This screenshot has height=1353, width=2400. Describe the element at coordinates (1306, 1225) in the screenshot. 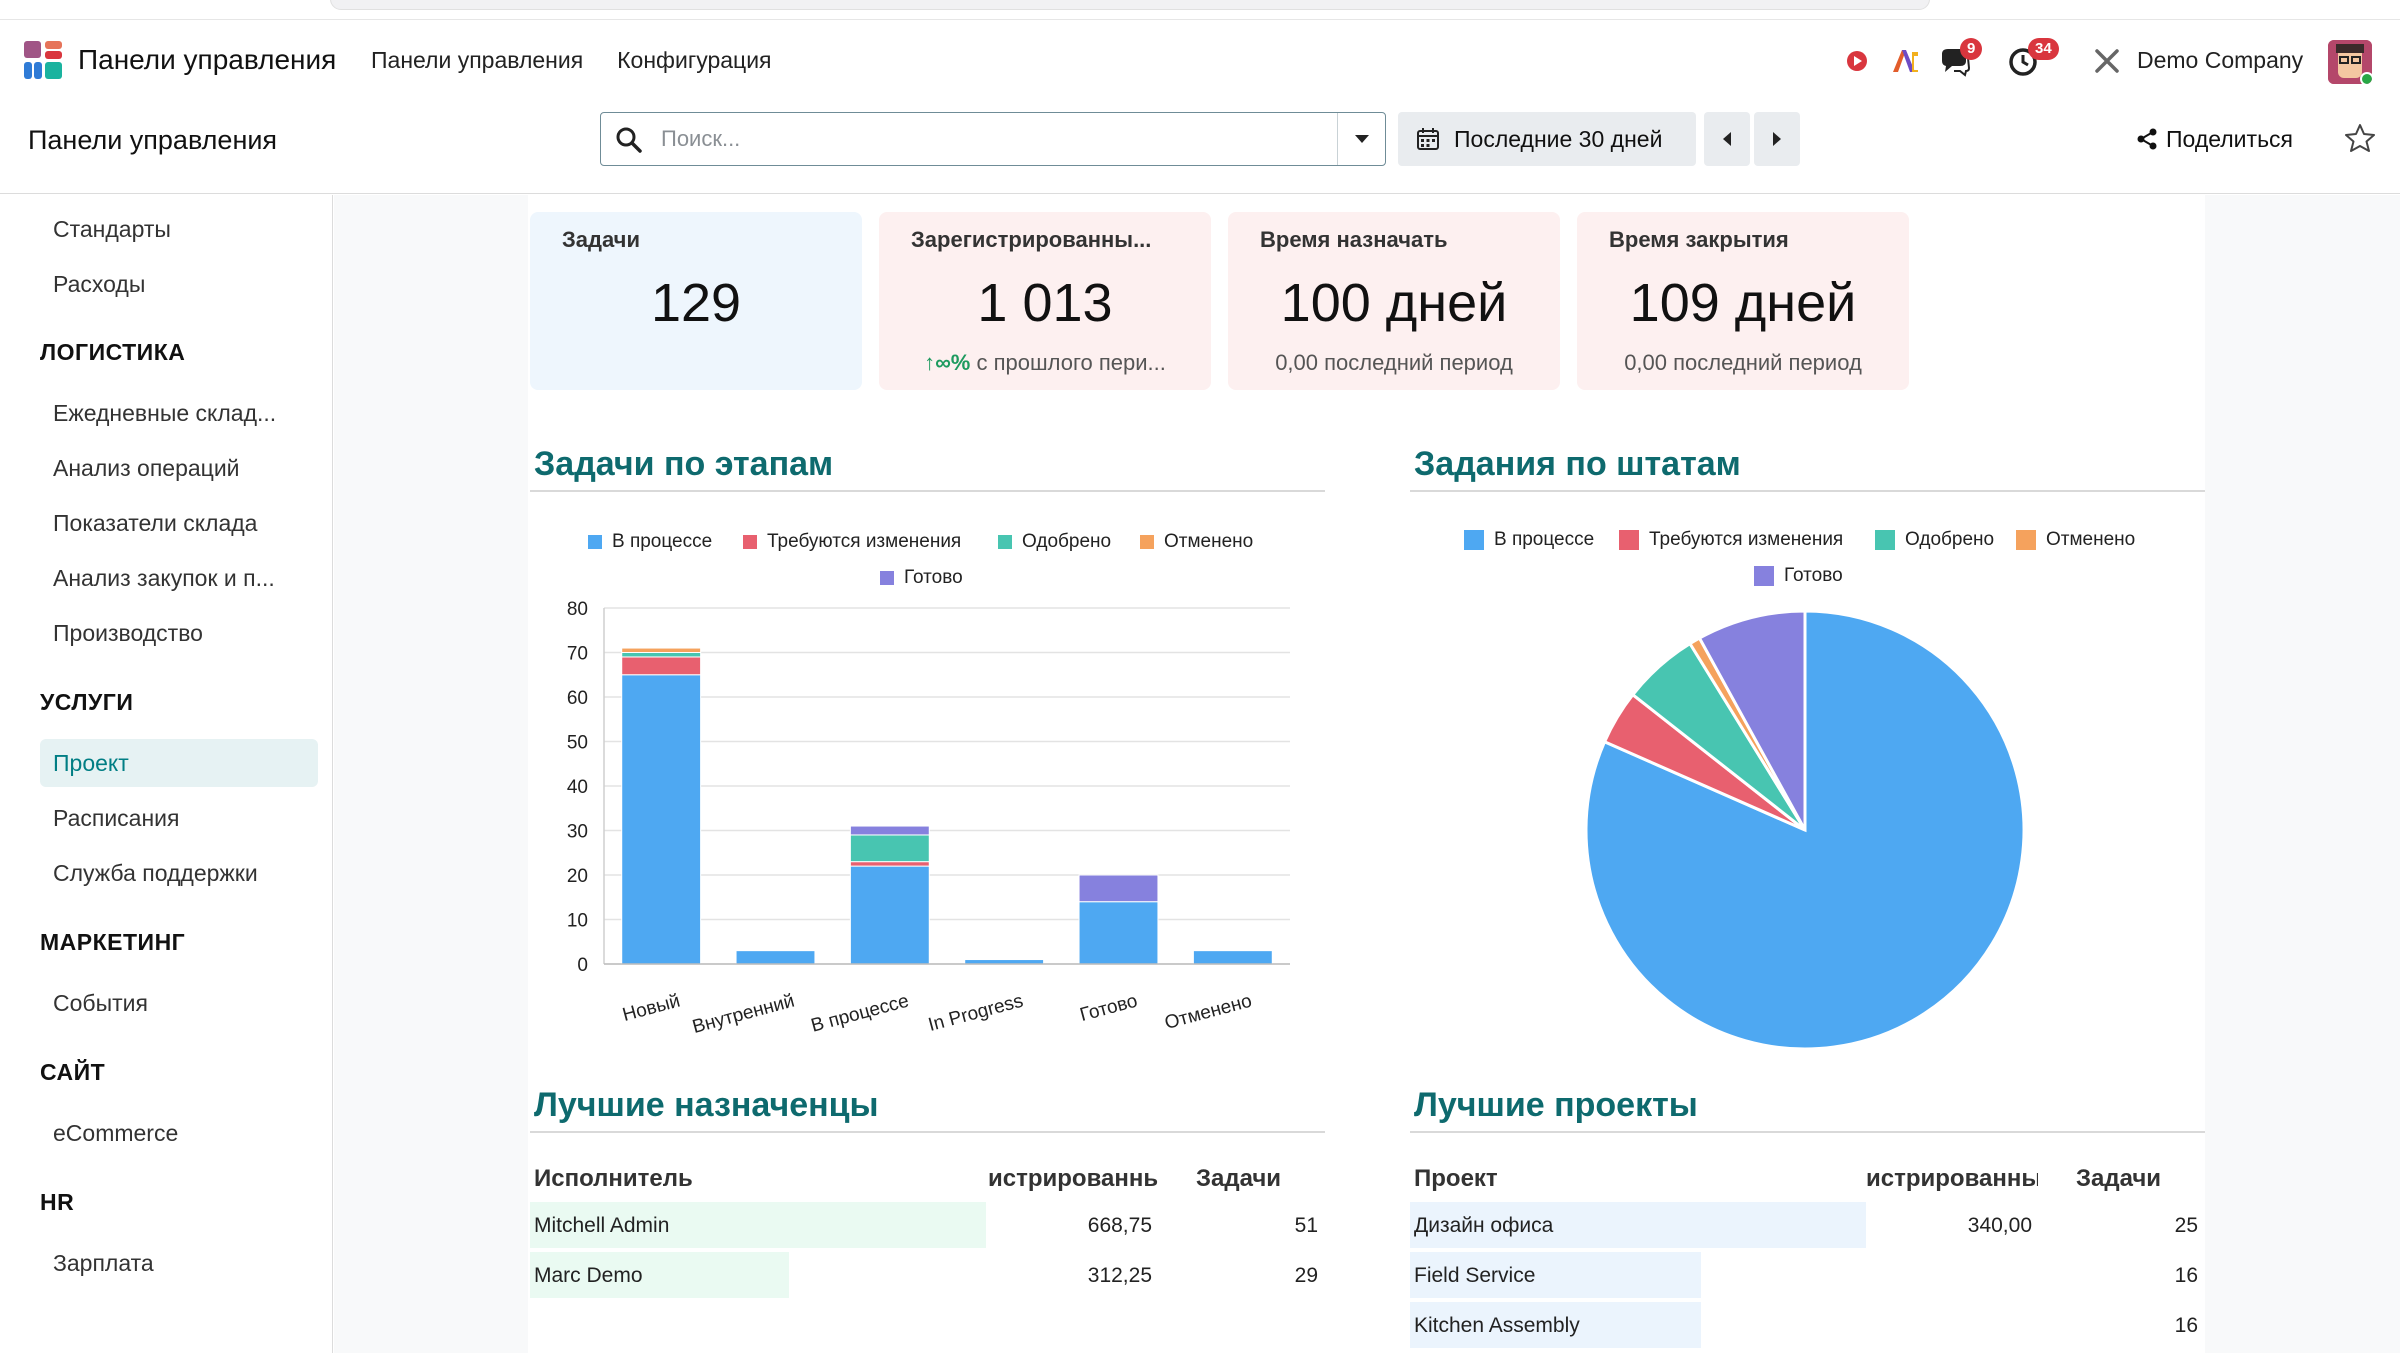

I see `cell-tasks: 51` at that location.